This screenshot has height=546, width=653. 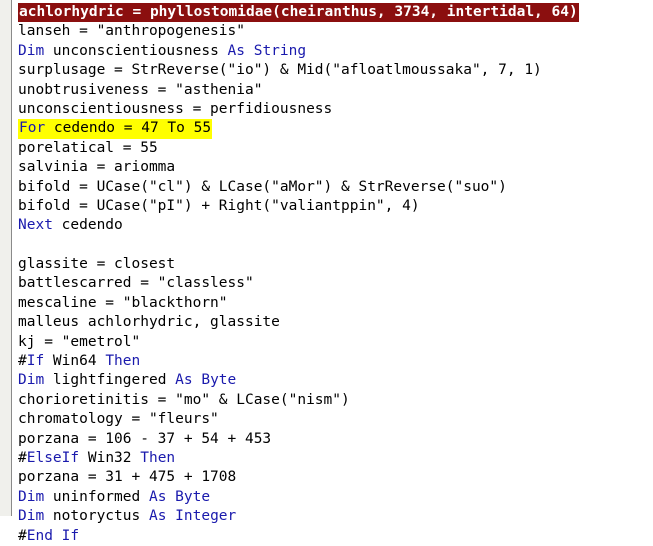 I want to click on code-line-blank, so click(x=335, y=245).